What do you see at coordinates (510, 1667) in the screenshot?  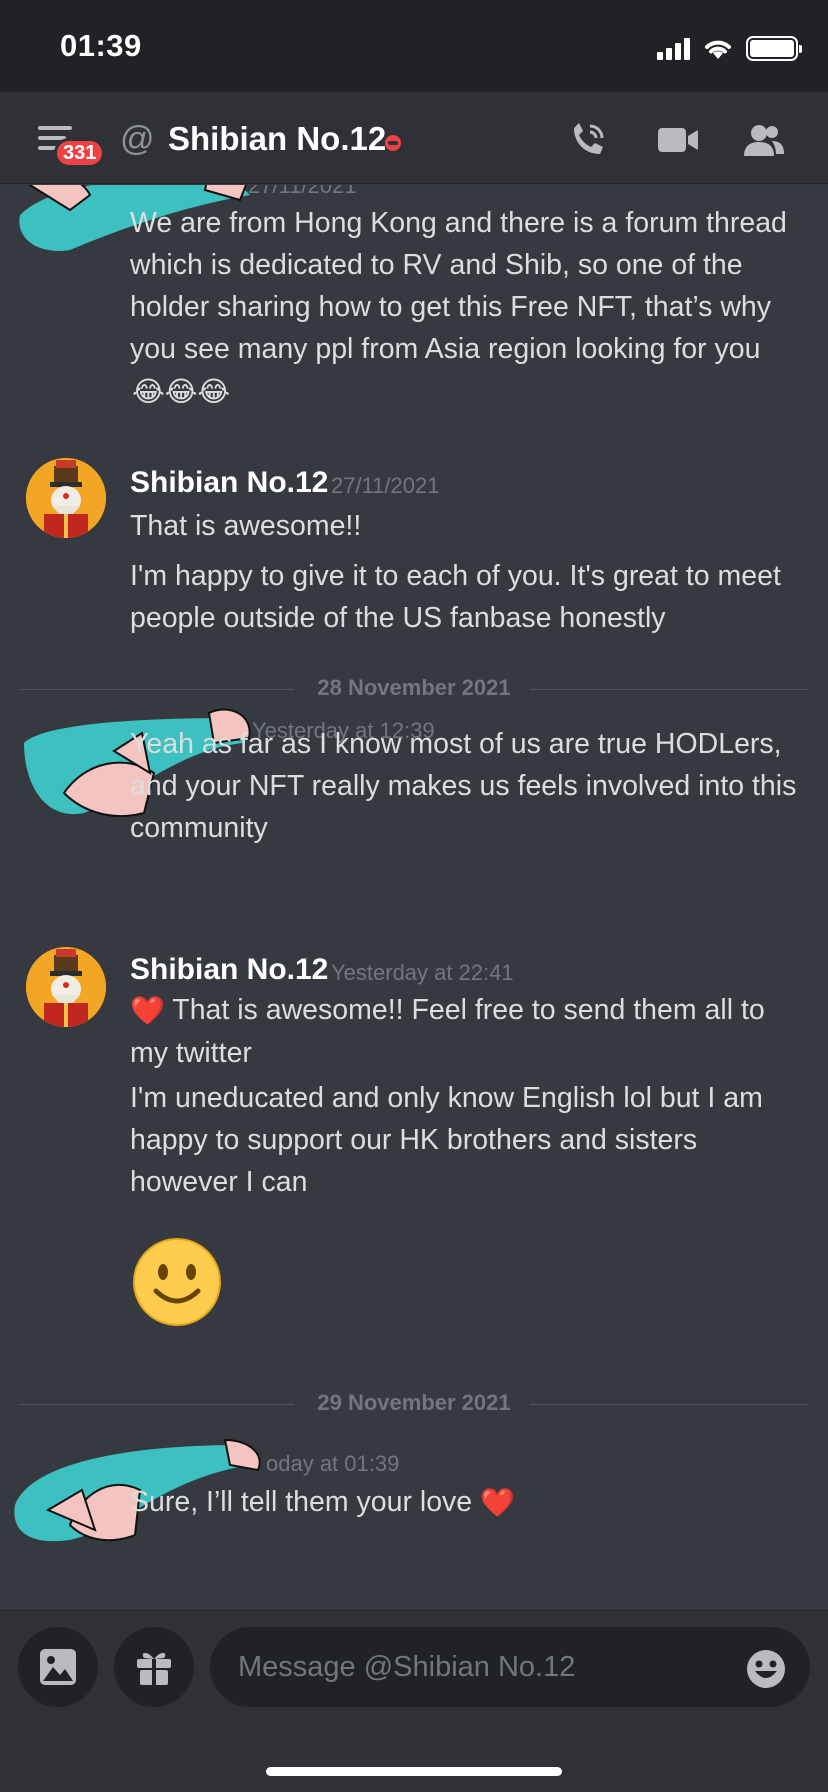 I see `message-input` at bounding box center [510, 1667].